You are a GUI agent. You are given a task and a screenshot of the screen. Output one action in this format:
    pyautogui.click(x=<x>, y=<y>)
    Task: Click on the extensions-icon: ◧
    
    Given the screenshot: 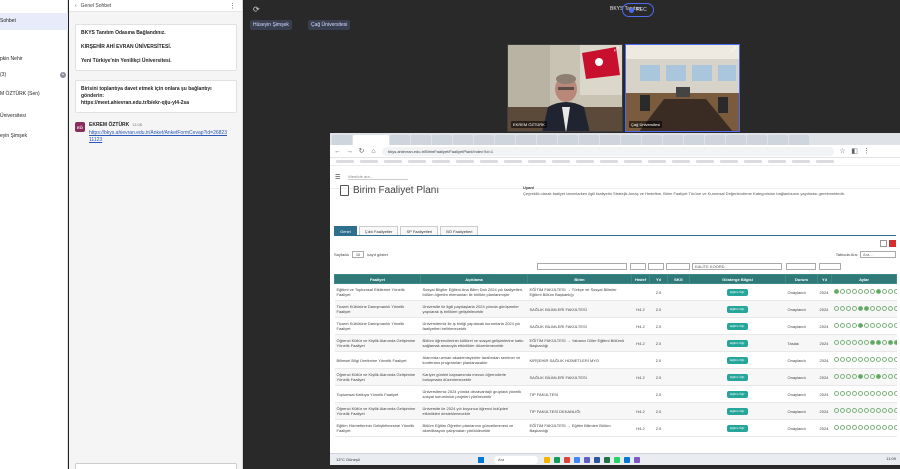 What is the action you would take?
    pyautogui.click(x=854, y=151)
    